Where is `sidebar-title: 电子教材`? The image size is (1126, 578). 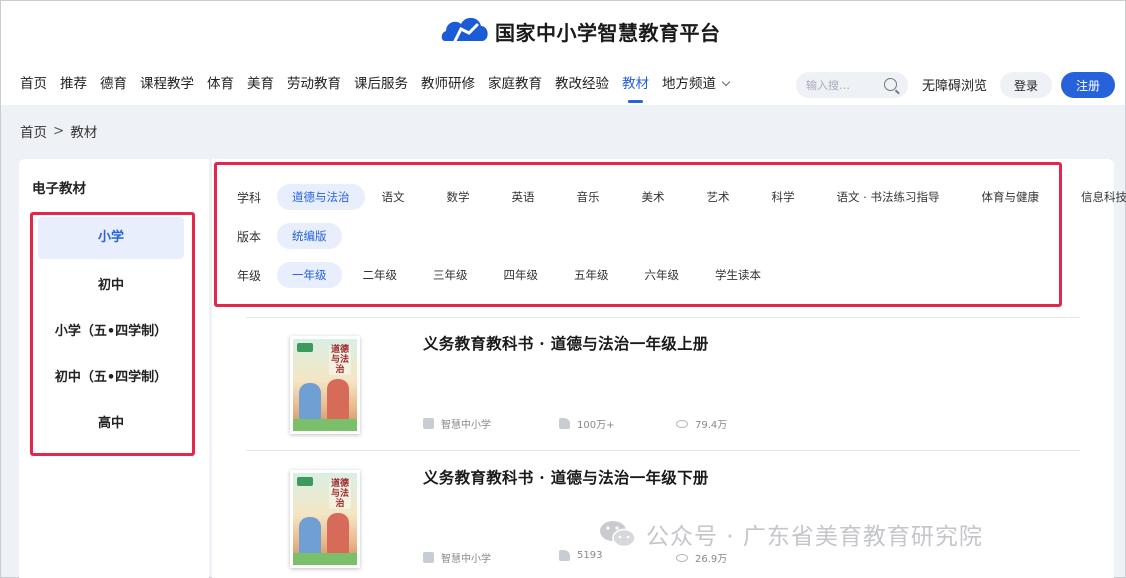
sidebar-title: 电子教材 is located at coordinates (59, 189).